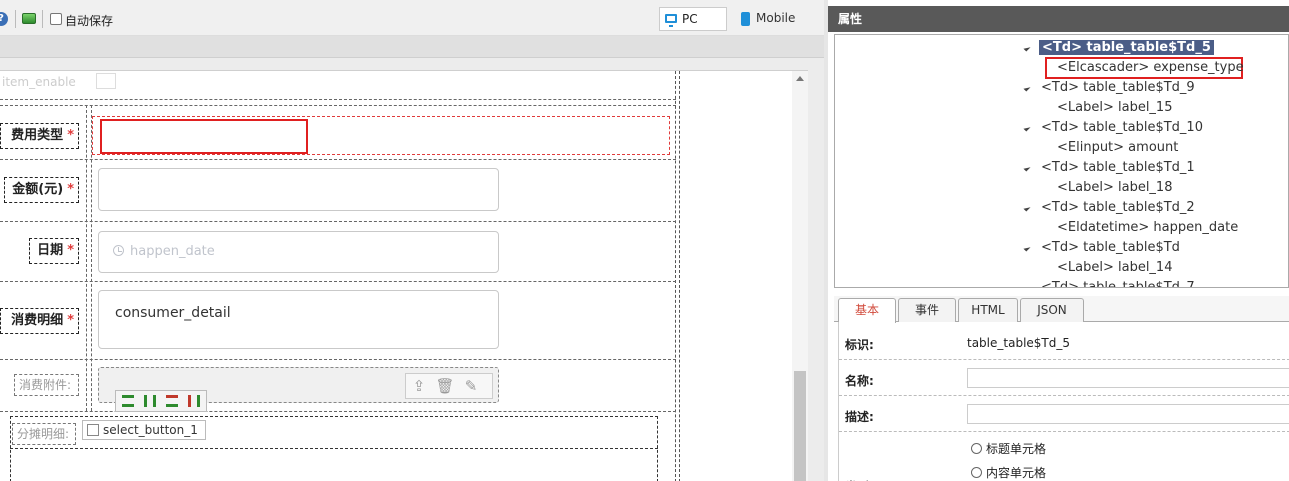 This screenshot has width=1289, height=481. I want to click on property-tabs: 基本 事件 HTML JSON, so click(1061, 309).